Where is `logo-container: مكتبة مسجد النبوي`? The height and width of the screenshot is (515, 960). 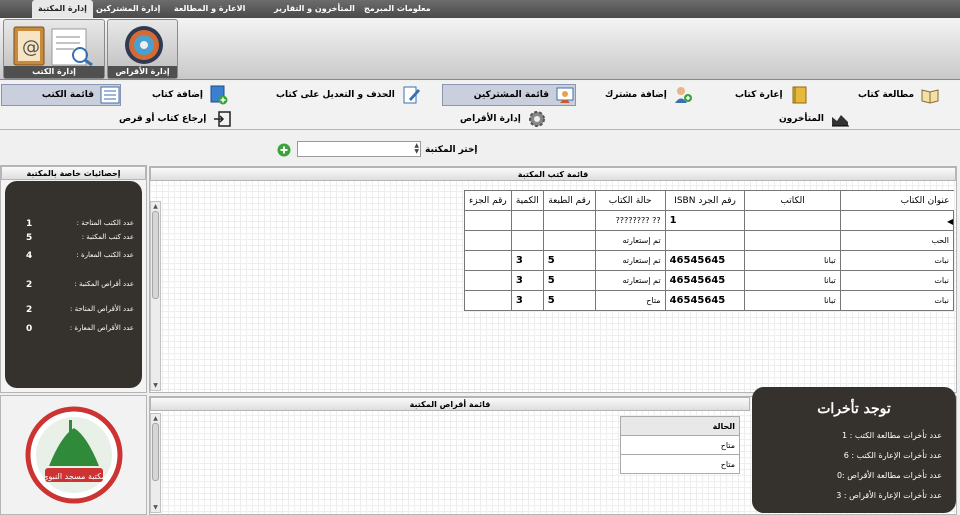
logo-container: مكتبة مسجد النبوي is located at coordinates (73, 455).